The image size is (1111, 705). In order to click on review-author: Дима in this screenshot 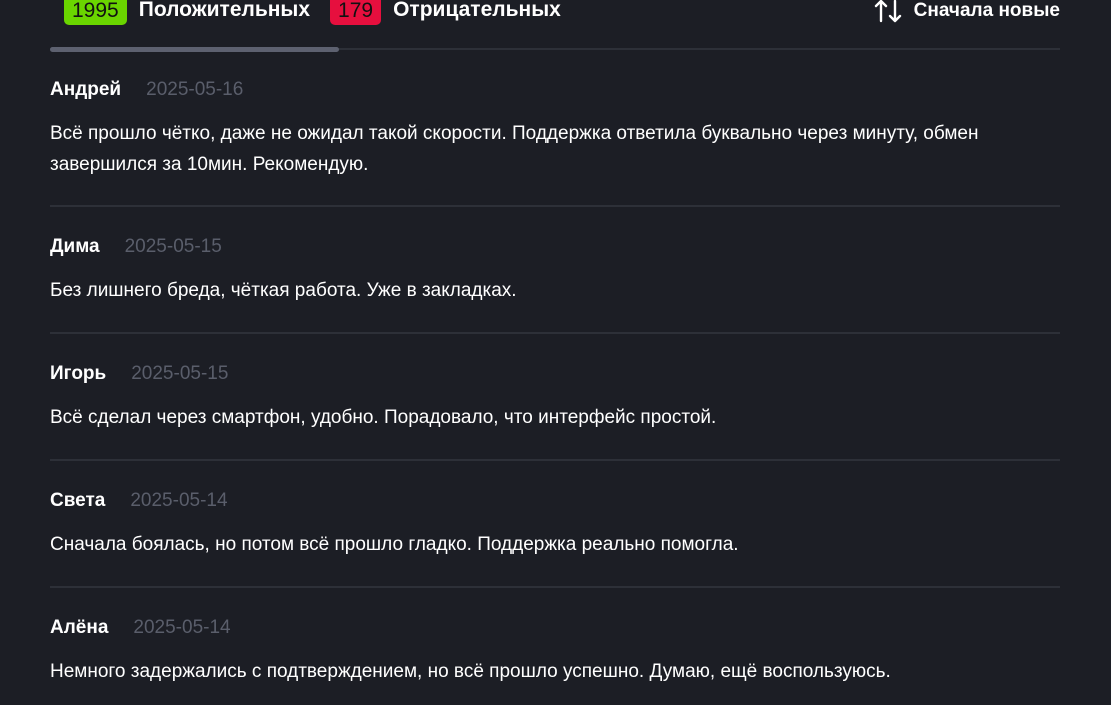, I will do `click(75, 246)`.